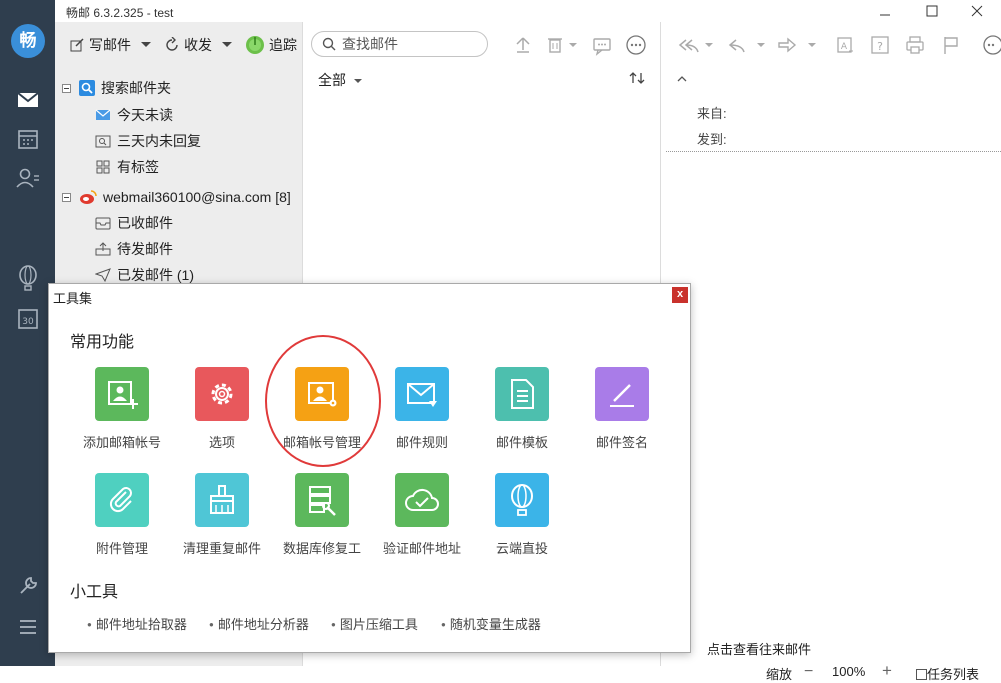  Describe the element at coordinates (340, 80) in the screenshot. I see `filter-dropdown: 全部` at that location.